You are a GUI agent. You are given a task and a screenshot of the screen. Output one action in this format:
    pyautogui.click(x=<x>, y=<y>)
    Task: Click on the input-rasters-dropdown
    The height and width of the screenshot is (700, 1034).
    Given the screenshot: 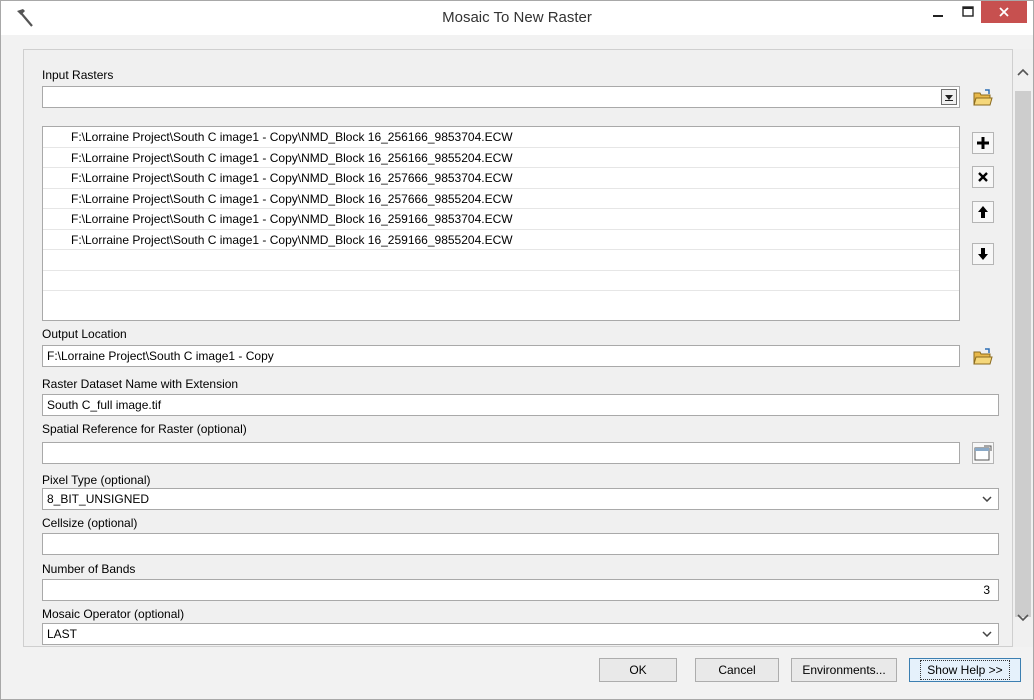 What is the action you would take?
    pyautogui.click(x=501, y=97)
    